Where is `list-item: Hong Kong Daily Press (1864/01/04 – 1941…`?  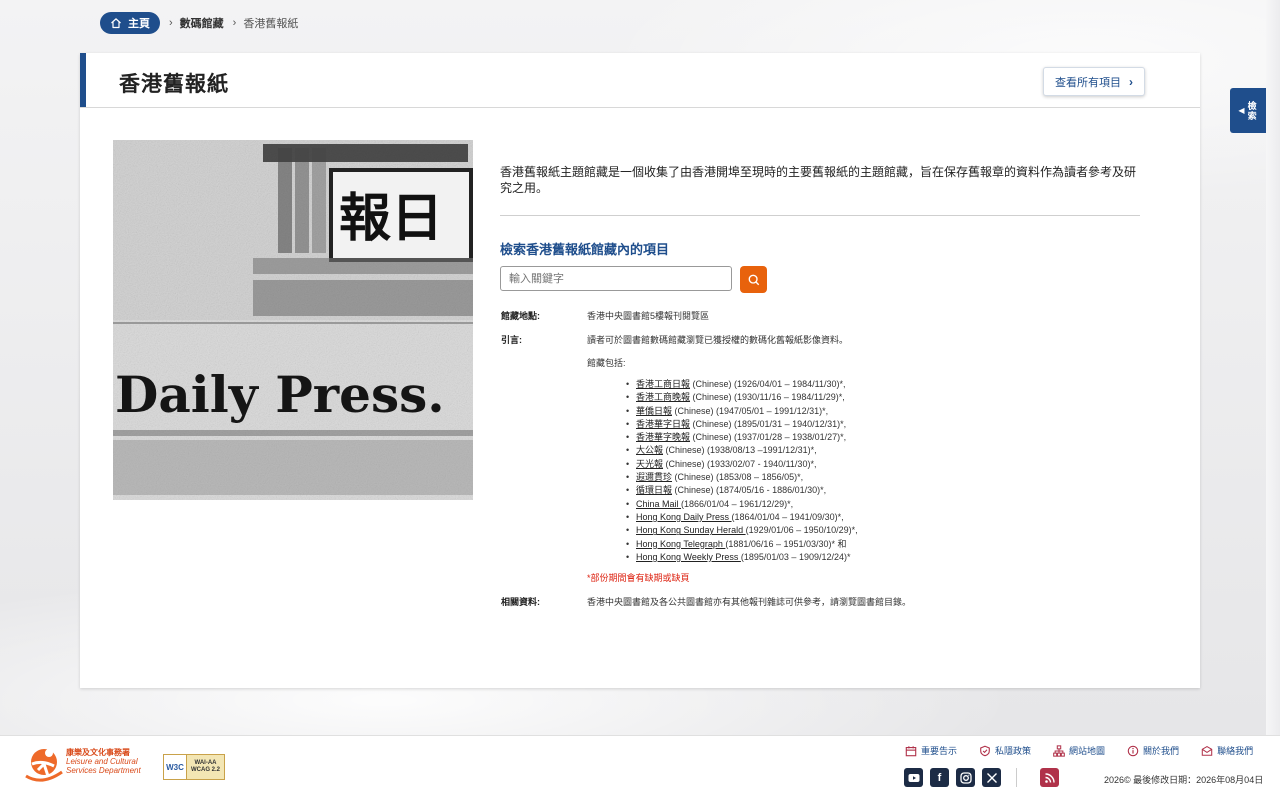
list-item: Hong Kong Daily Press (1864/01/04 – 1941… is located at coordinates (742, 517).